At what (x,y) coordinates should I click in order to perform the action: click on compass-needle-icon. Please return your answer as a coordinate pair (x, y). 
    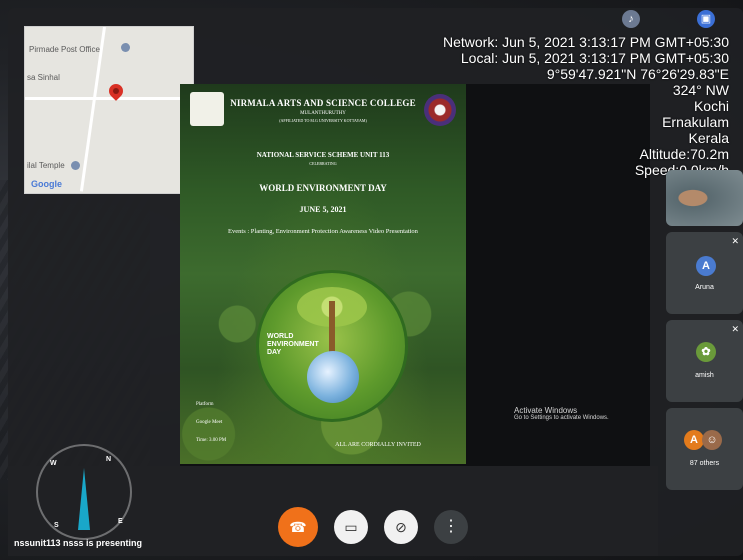
    Looking at the image, I should click on (84, 499).